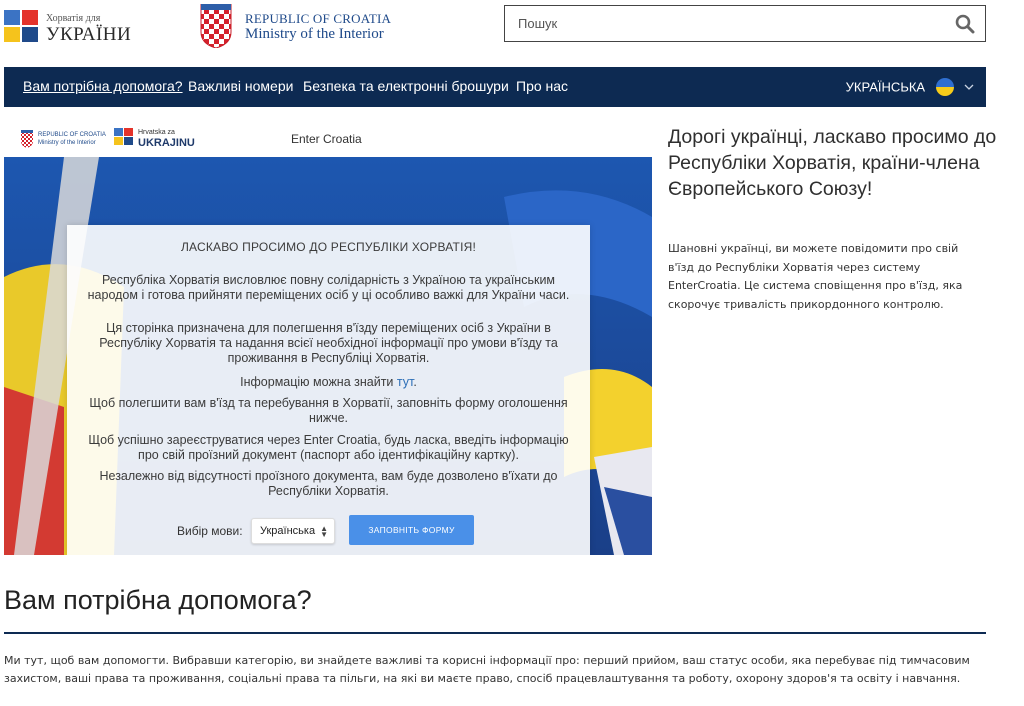 This screenshot has width=1024, height=706. I want to click on language-switcher: УКРАЇНСЬКА, so click(910, 87).